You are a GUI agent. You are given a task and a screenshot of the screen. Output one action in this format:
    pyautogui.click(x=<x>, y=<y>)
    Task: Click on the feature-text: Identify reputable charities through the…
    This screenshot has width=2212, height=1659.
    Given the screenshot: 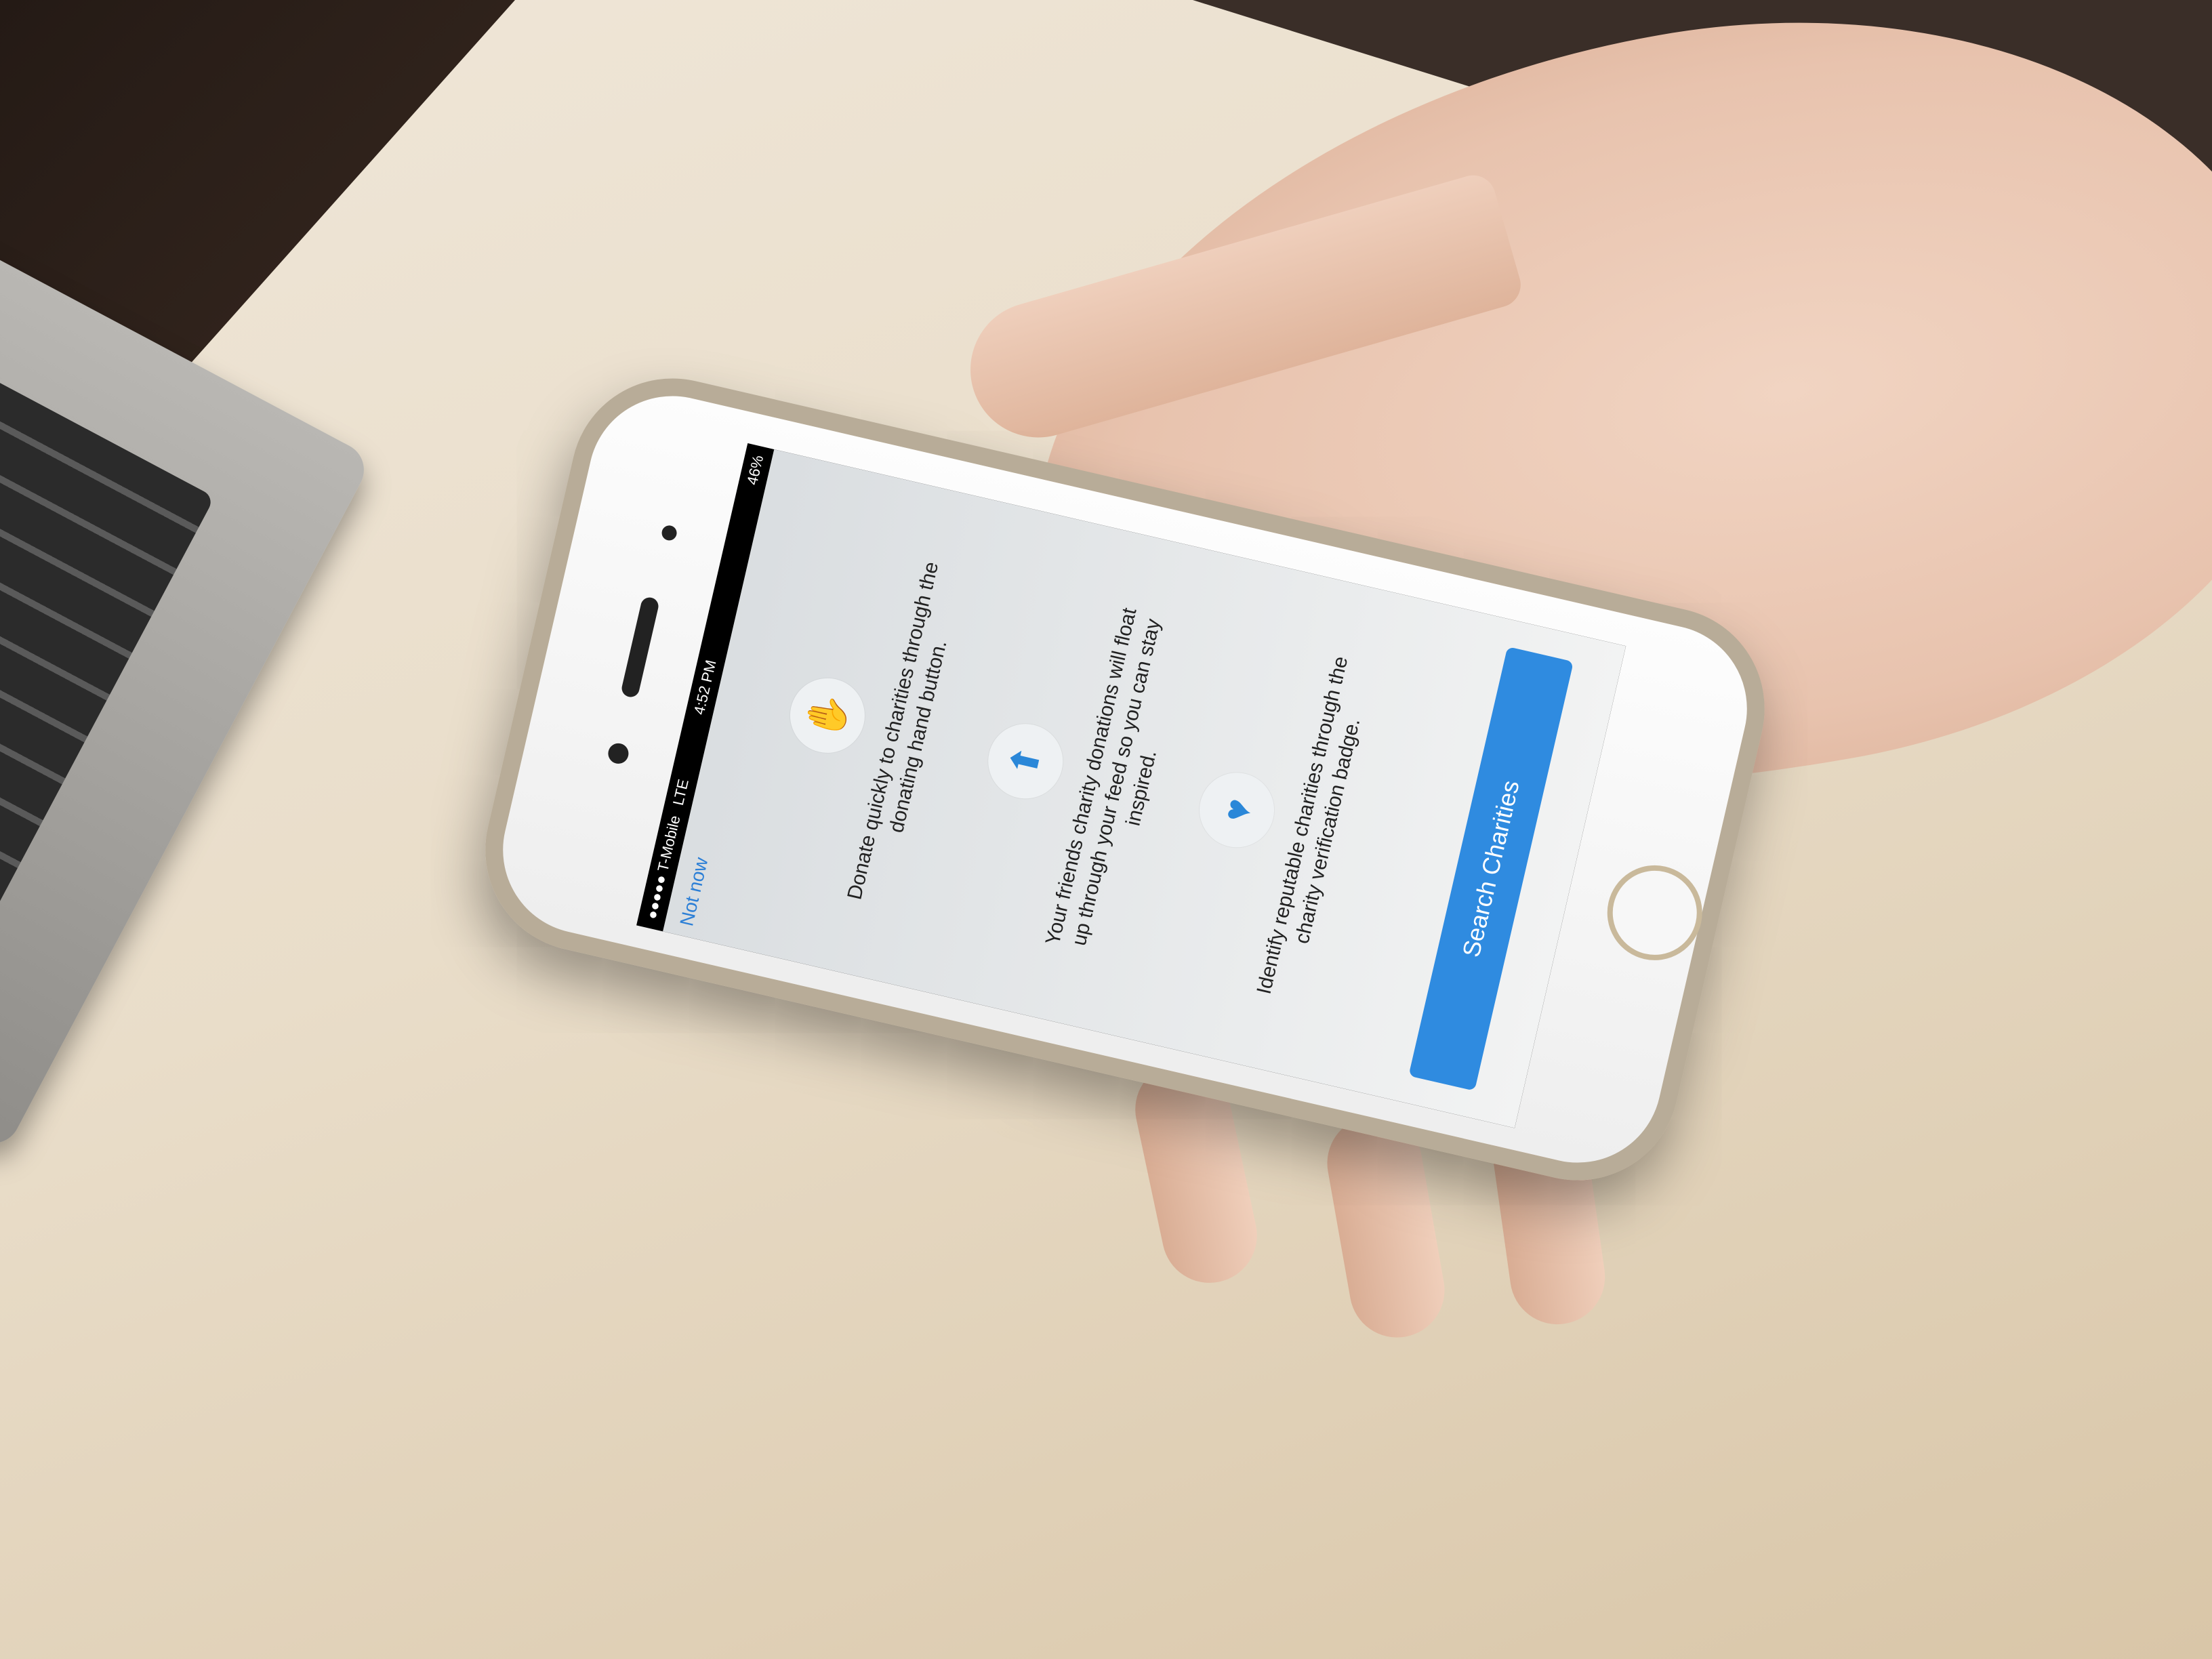 What is the action you would take?
    pyautogui.click(x=1308, y=826)
    